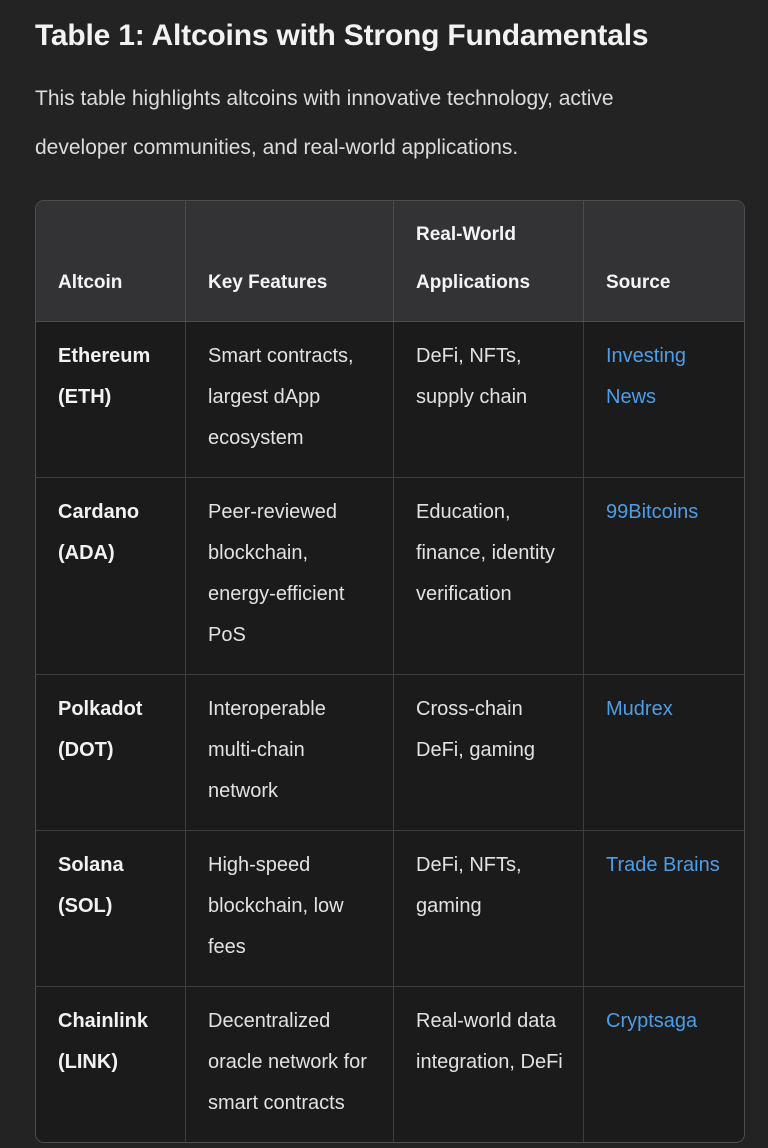 The image size is (768, 1148). I want to click on cell-key-features: Smart contracts, largest dApp ecosystem, so click(290, 400).